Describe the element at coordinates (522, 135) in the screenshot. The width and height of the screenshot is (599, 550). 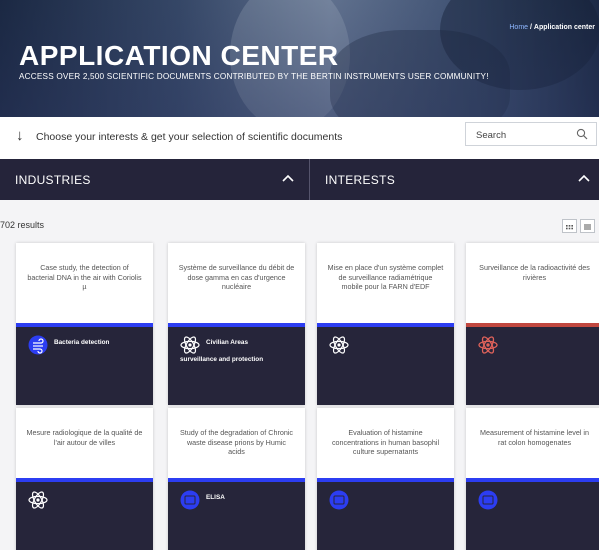
I see `search-input` at that location.